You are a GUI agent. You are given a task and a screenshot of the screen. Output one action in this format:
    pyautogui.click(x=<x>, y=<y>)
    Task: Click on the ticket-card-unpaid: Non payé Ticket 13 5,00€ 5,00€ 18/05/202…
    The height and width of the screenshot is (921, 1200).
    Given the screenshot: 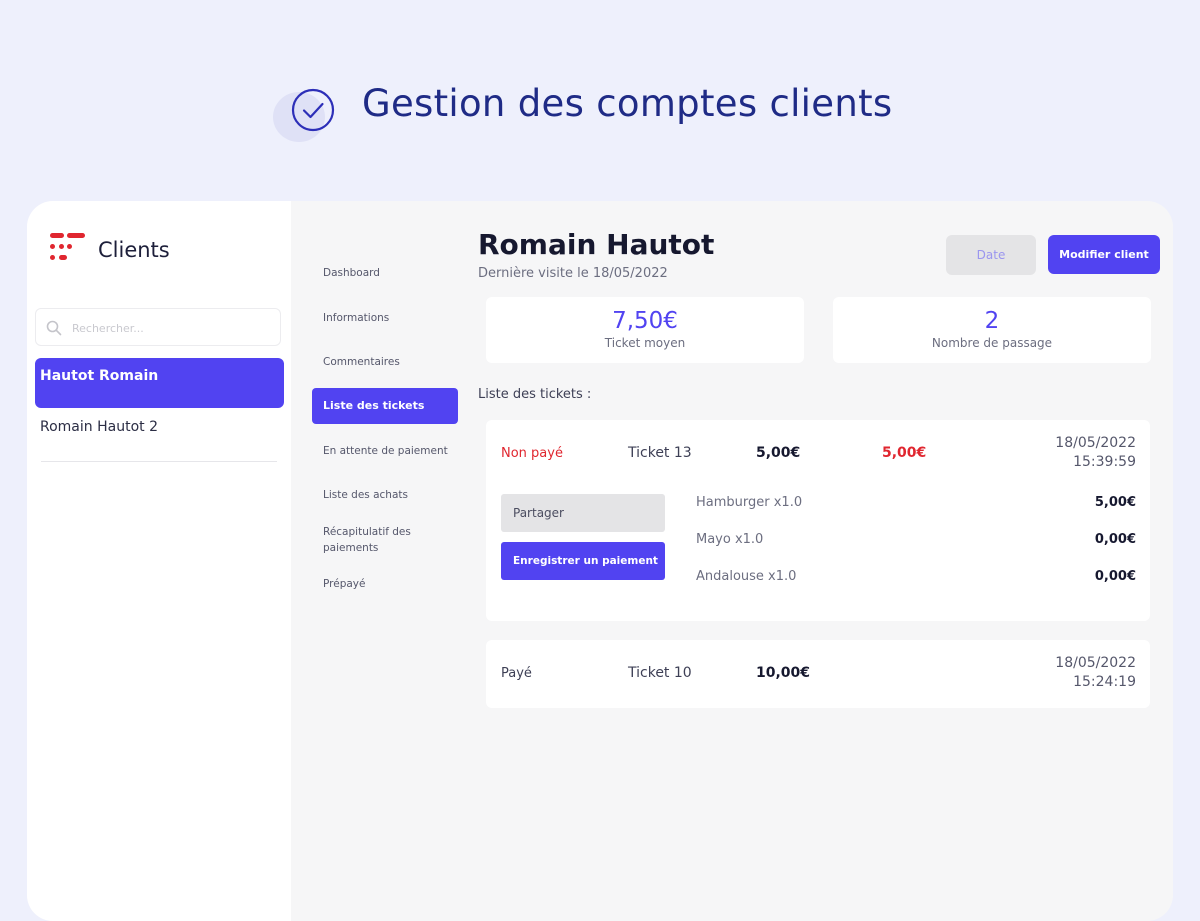 What is the action you would take?
    pyautogui.click(x=818, y=520)
    